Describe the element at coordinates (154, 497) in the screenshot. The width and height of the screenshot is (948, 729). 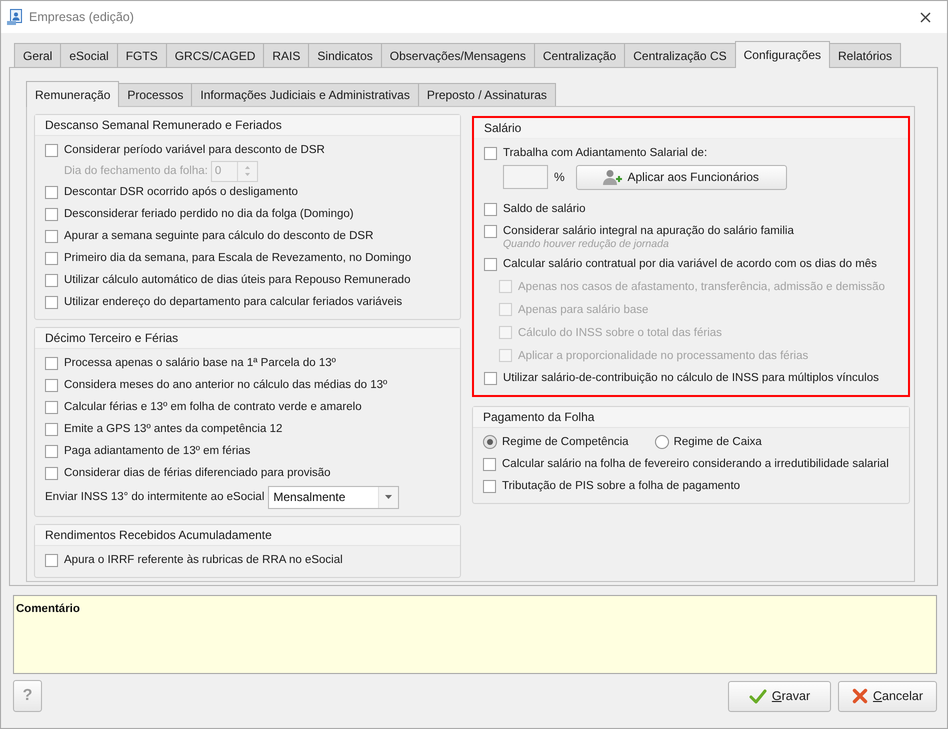
I see `field-label: Enviar INSS 13° do intermitente ao eSocial` at that location.